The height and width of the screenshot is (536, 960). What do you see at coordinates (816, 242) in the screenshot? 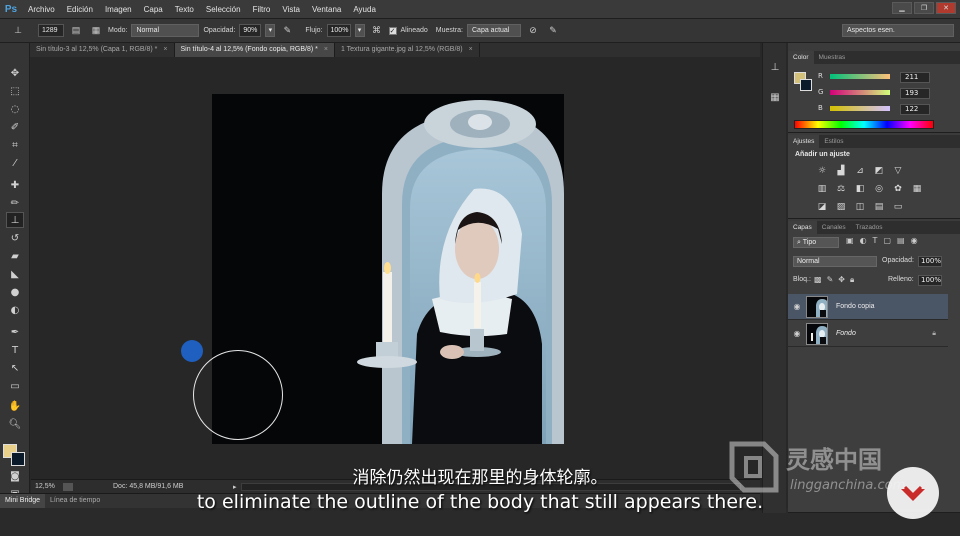
I see `layer-filter-select: ⌕ Tipo` at bounding box center [816, 242].